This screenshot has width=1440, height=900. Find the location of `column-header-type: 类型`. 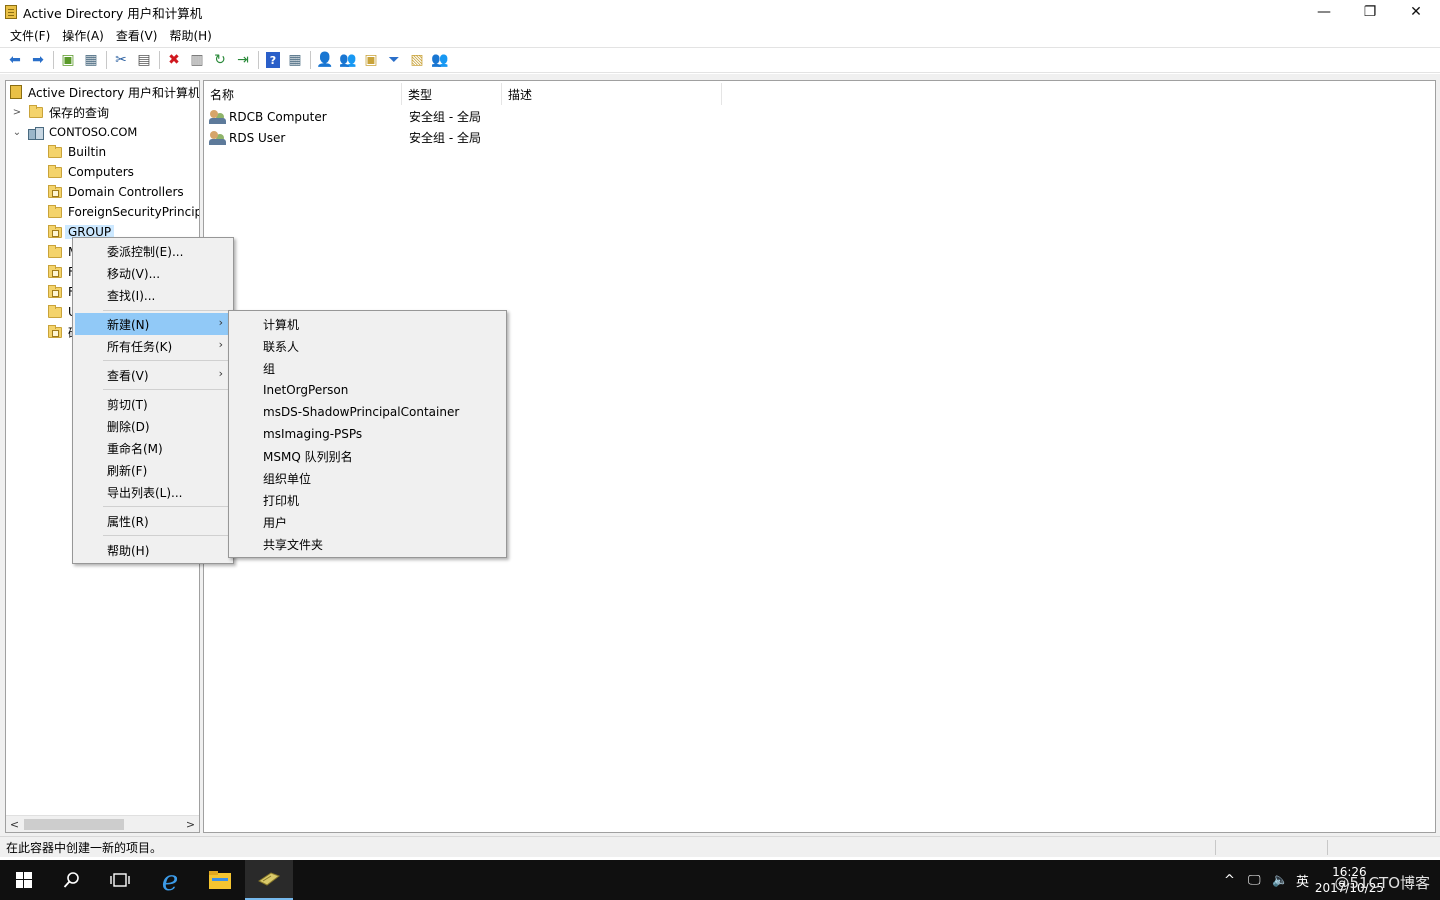

column-header-type: 类型 is located at coordinates (452, 94).